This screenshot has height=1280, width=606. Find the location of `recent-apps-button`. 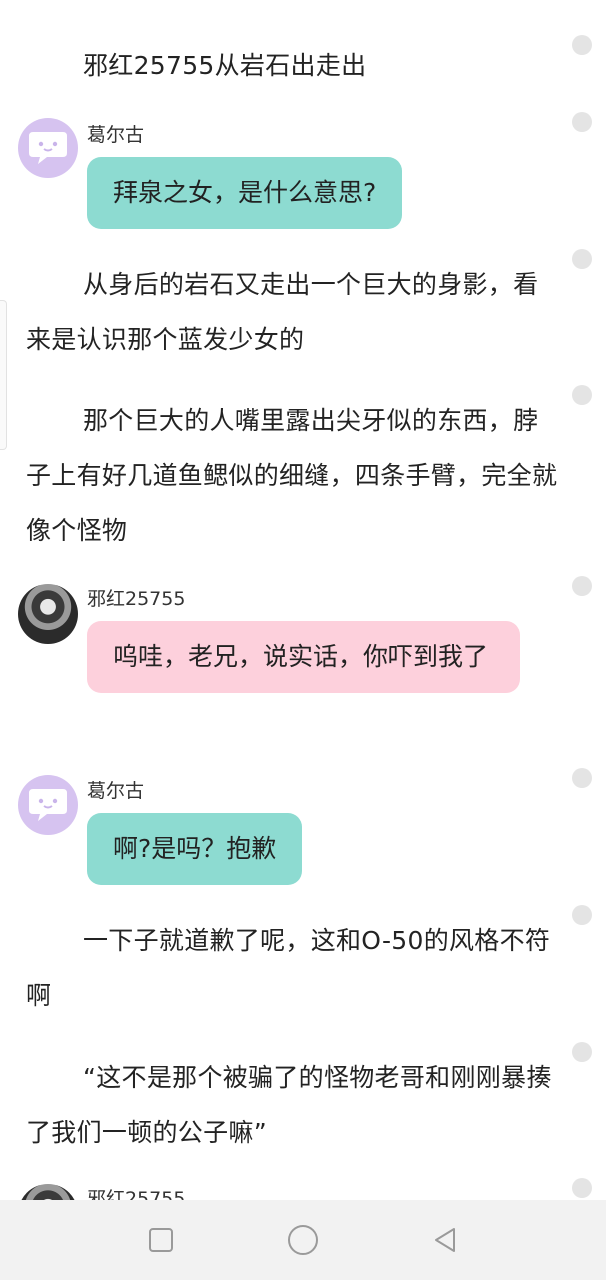

recent-apps-button is located at coordinates (161, 1240).